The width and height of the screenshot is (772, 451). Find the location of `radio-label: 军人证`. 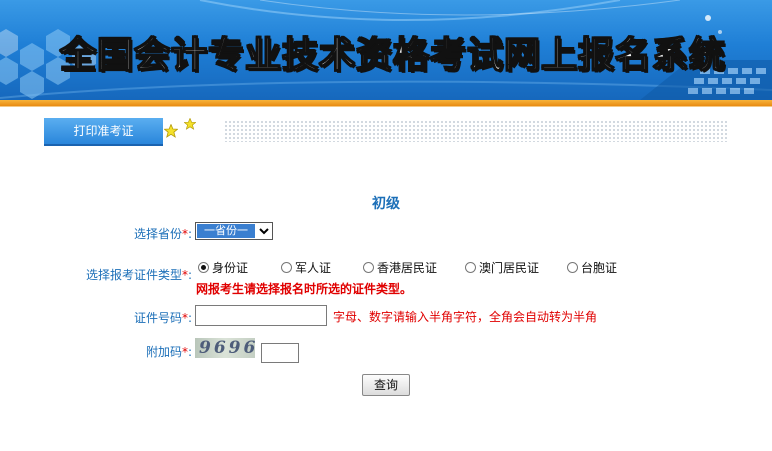

radio-label: 军人证 is located at coordinates (313, 268).